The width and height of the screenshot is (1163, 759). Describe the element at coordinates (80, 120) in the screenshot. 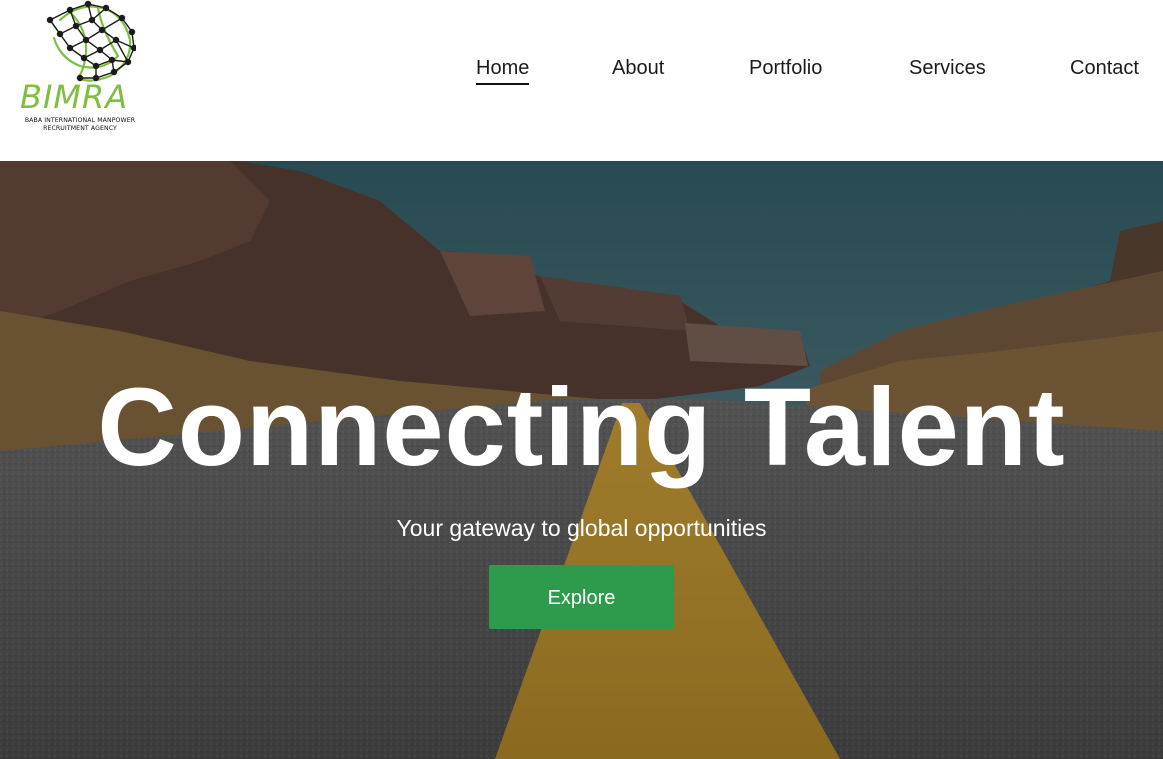

I see `logo-tagline-line1: BABA INTERNATIONAL MANPOWER` at that location.